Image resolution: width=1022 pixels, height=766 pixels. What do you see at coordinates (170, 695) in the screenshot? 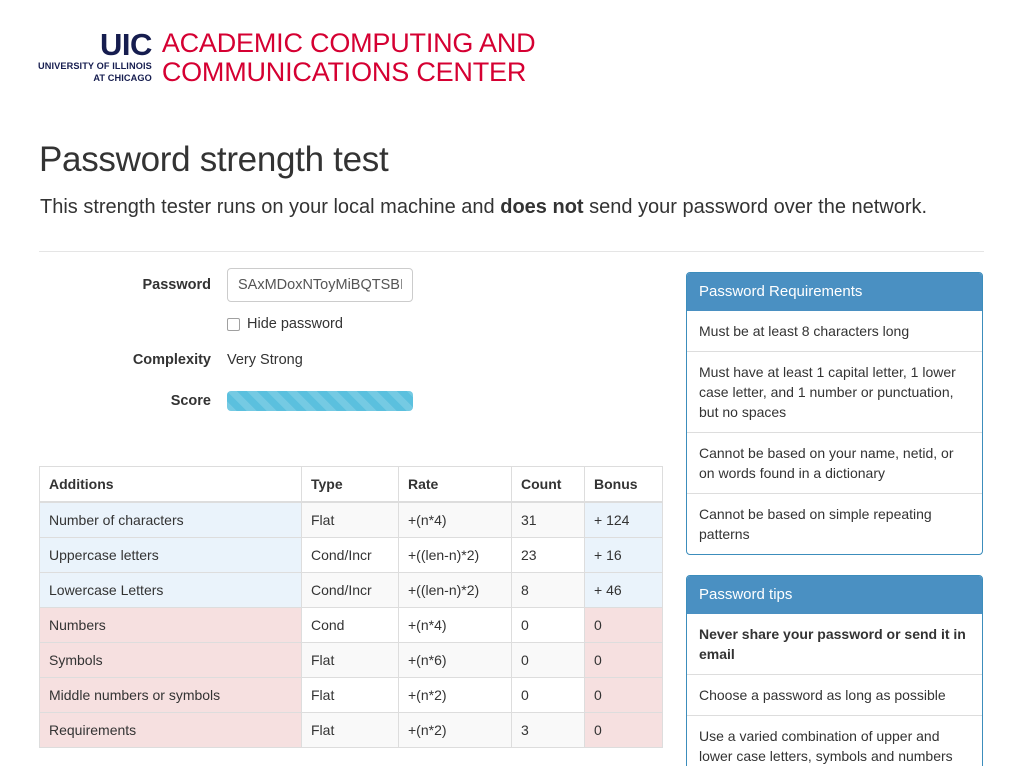
I see `cell-name: Middle numbers or symbols` at bounding box center [170, 695].